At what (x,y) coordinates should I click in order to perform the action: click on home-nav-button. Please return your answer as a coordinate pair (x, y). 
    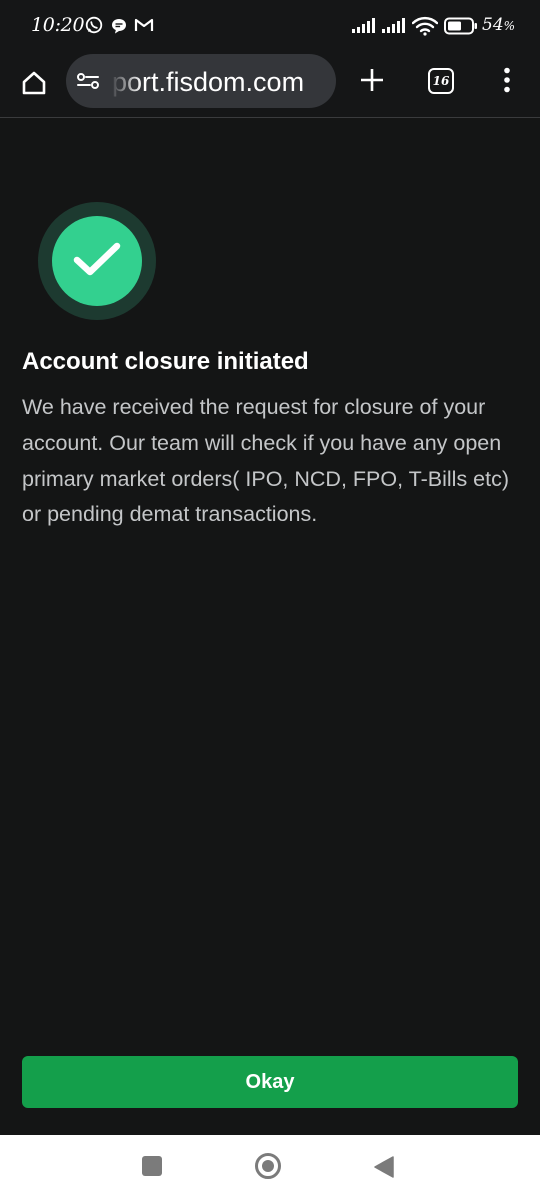
    Looking at the image, I should click on (268, 1166).